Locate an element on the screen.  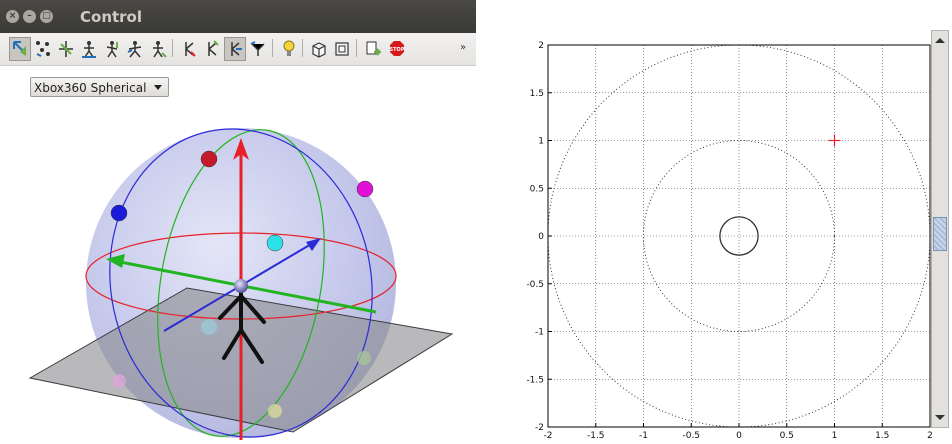
toolbar: STOP » is located at coordinates (238, 49).